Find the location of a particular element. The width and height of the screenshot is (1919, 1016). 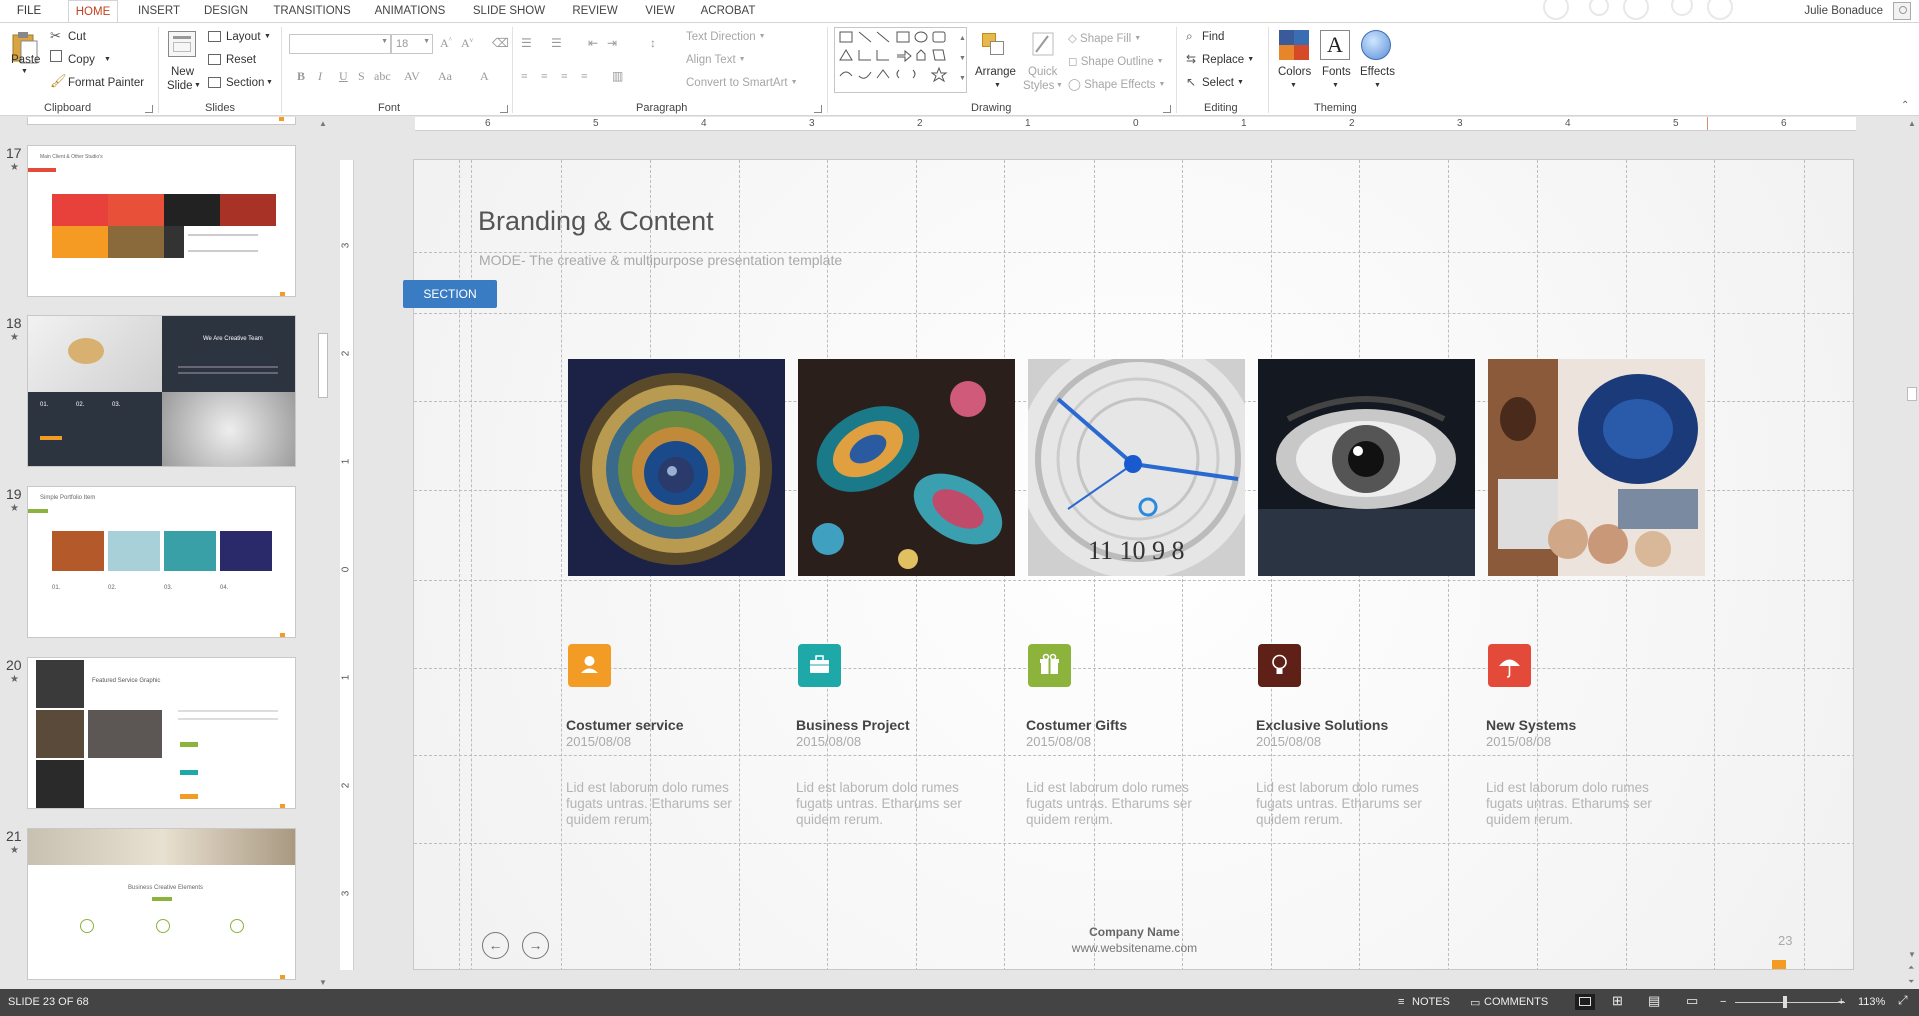

slideshow-icon: ▭ is located at coordinates (1692, 1001).